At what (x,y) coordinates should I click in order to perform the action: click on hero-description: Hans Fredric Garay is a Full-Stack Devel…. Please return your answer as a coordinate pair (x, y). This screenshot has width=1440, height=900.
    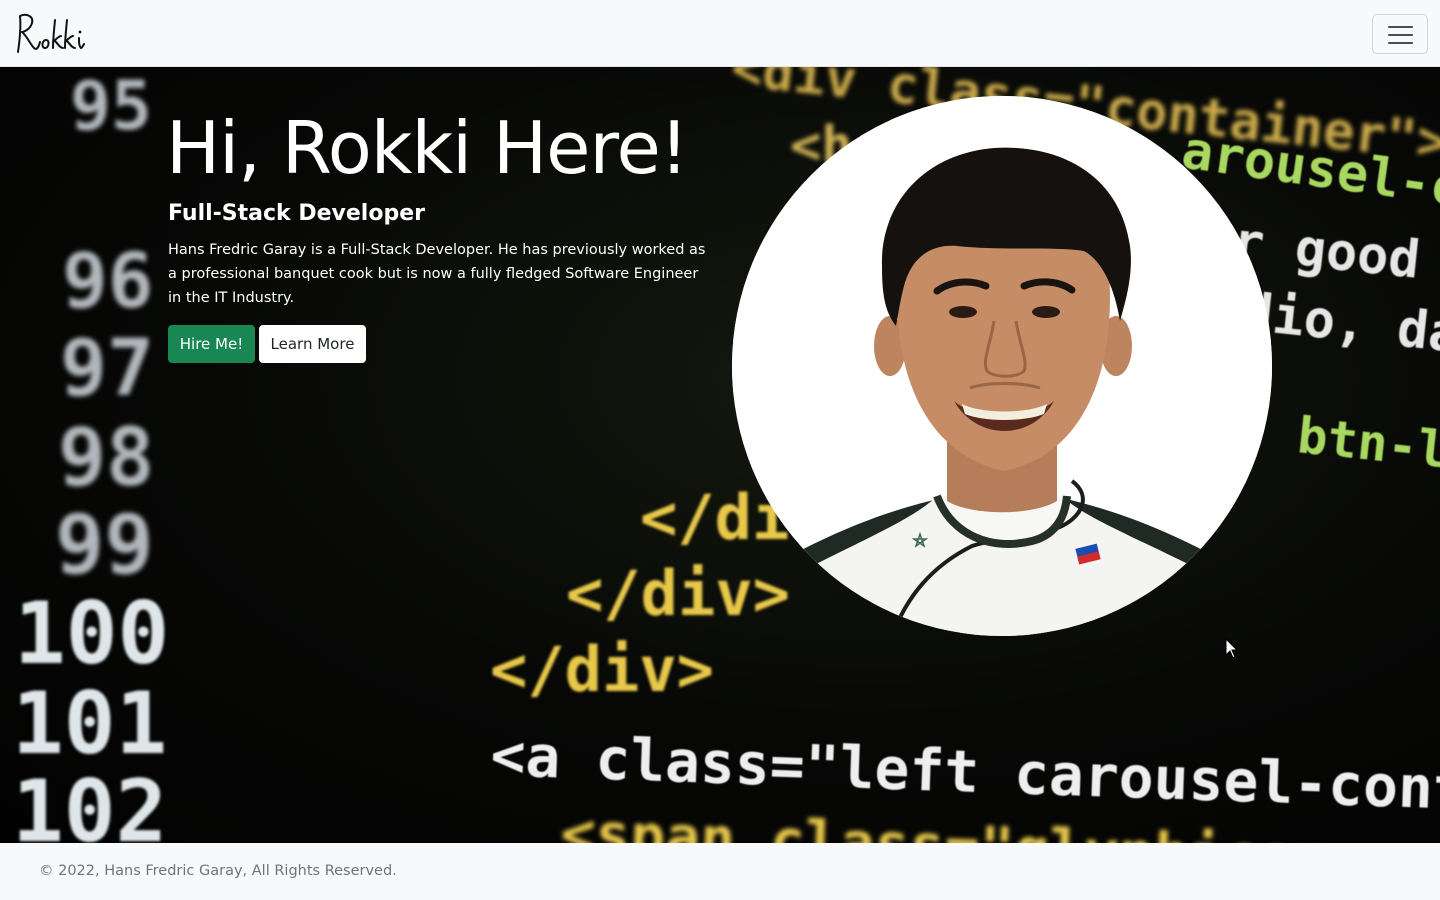
    Looking at the image, I should click on (437, 274).